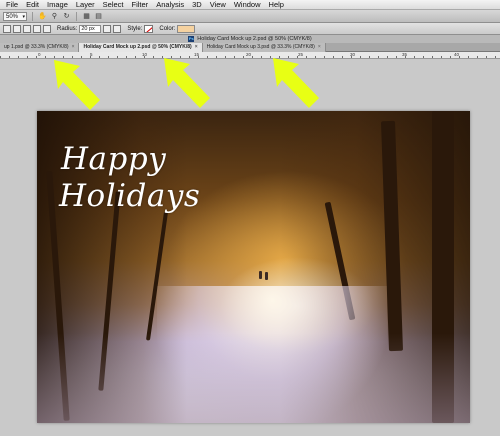 The height and width of the screenshot is (436, 500). What do you see at coordinates (67, 28) in the screenshot?
I see `radius-label: Radius:` at bounding box center [67, 28].